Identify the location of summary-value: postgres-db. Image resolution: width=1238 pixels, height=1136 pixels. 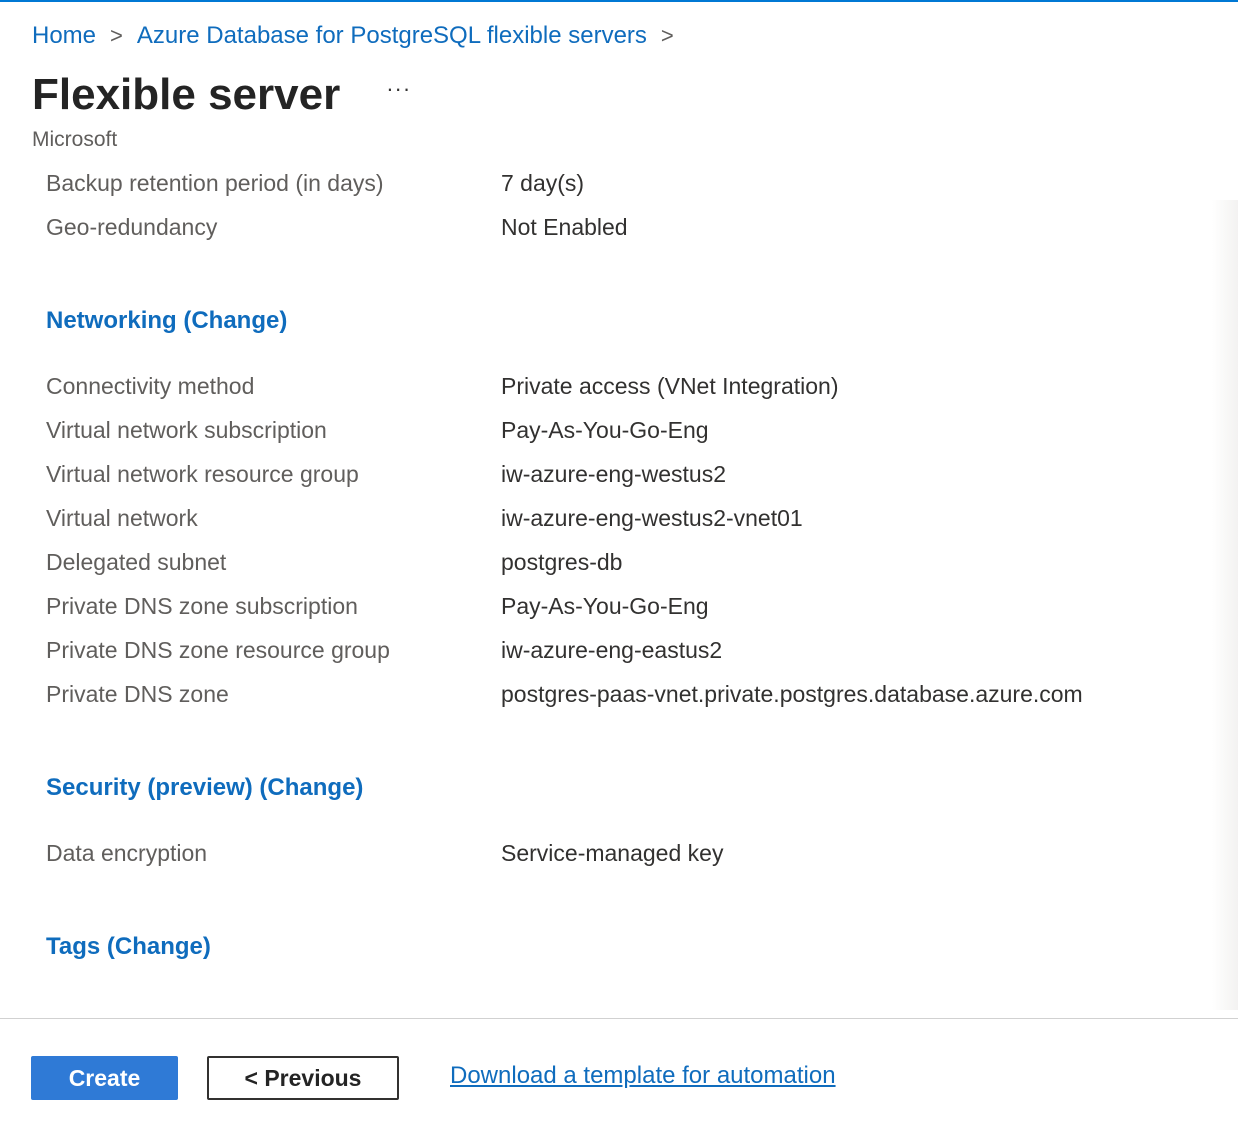
(562, 561).